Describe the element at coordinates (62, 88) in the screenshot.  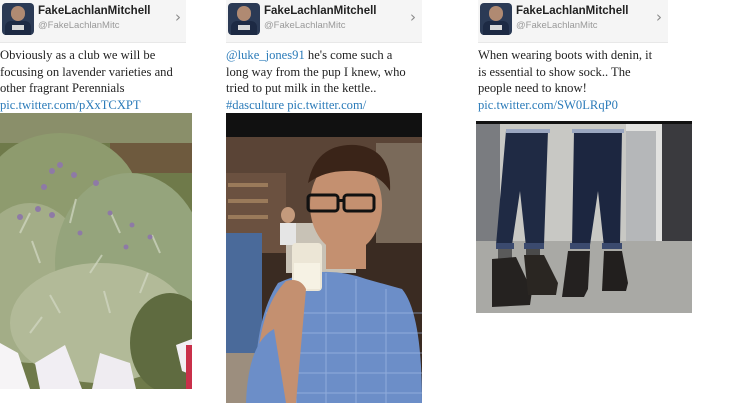
I see `tweet-line: other fragrant Perennials` at that location.